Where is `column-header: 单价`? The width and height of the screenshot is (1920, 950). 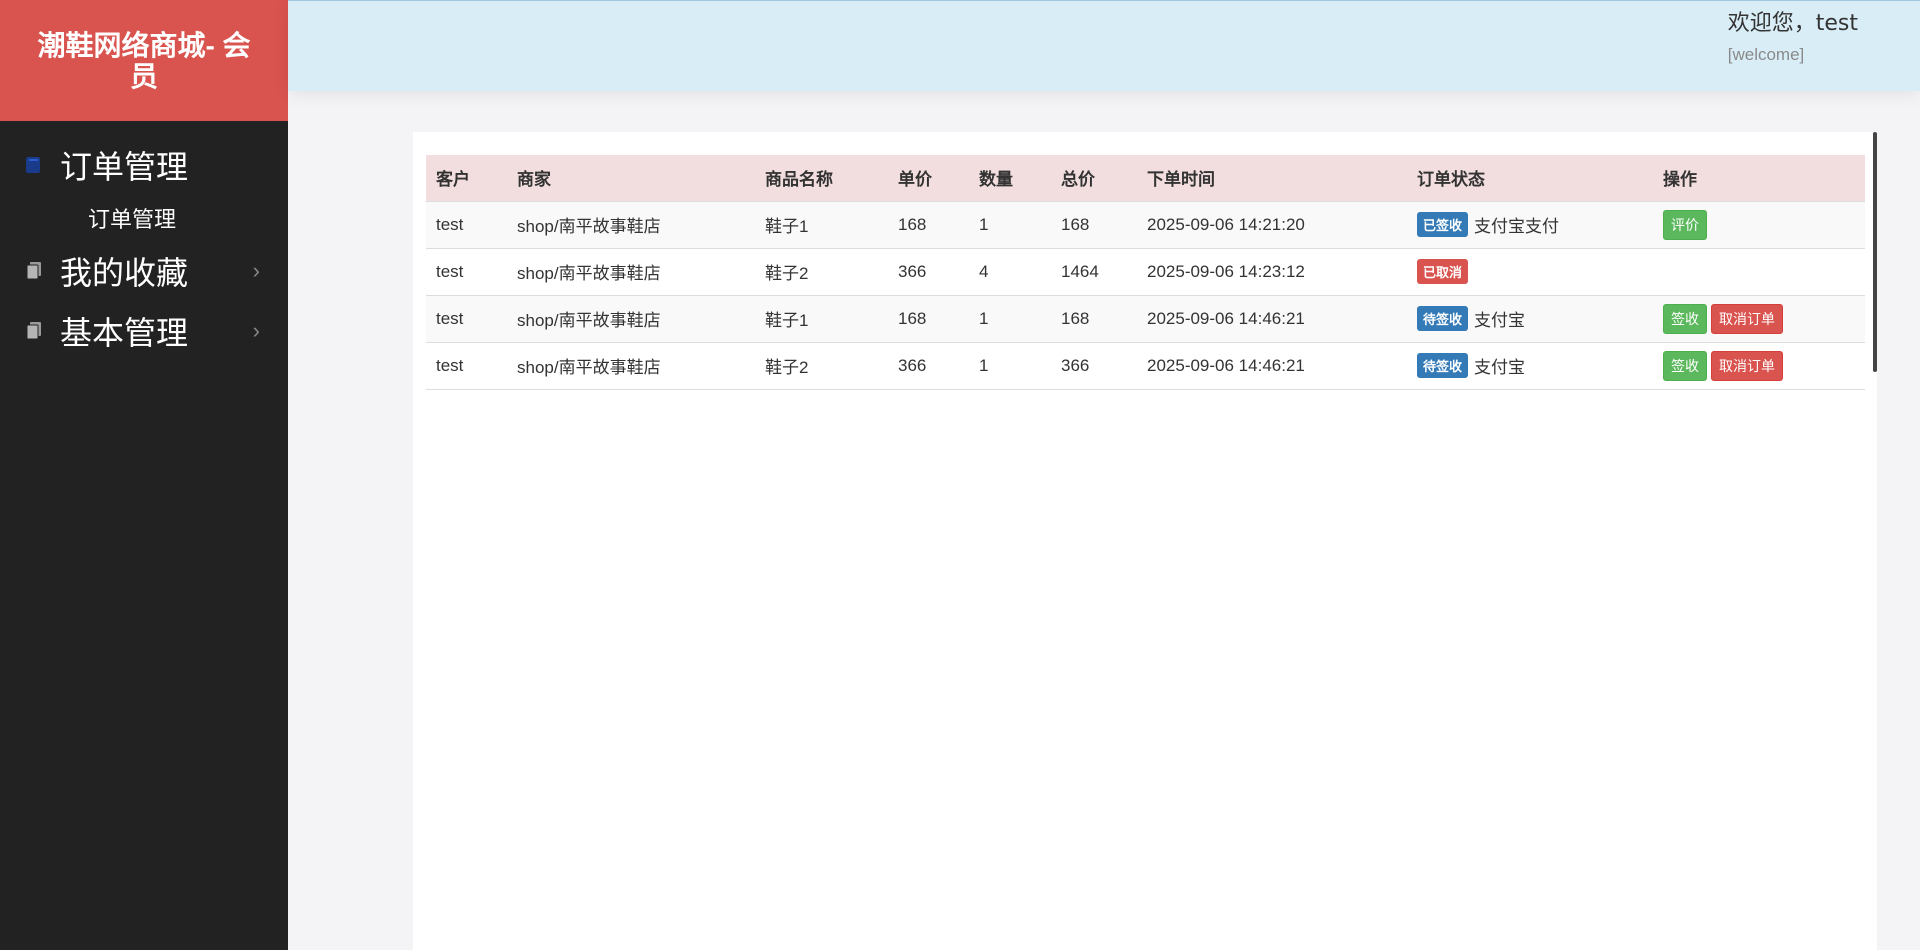
column-header: 单价 is located at coordinates (928, 178).